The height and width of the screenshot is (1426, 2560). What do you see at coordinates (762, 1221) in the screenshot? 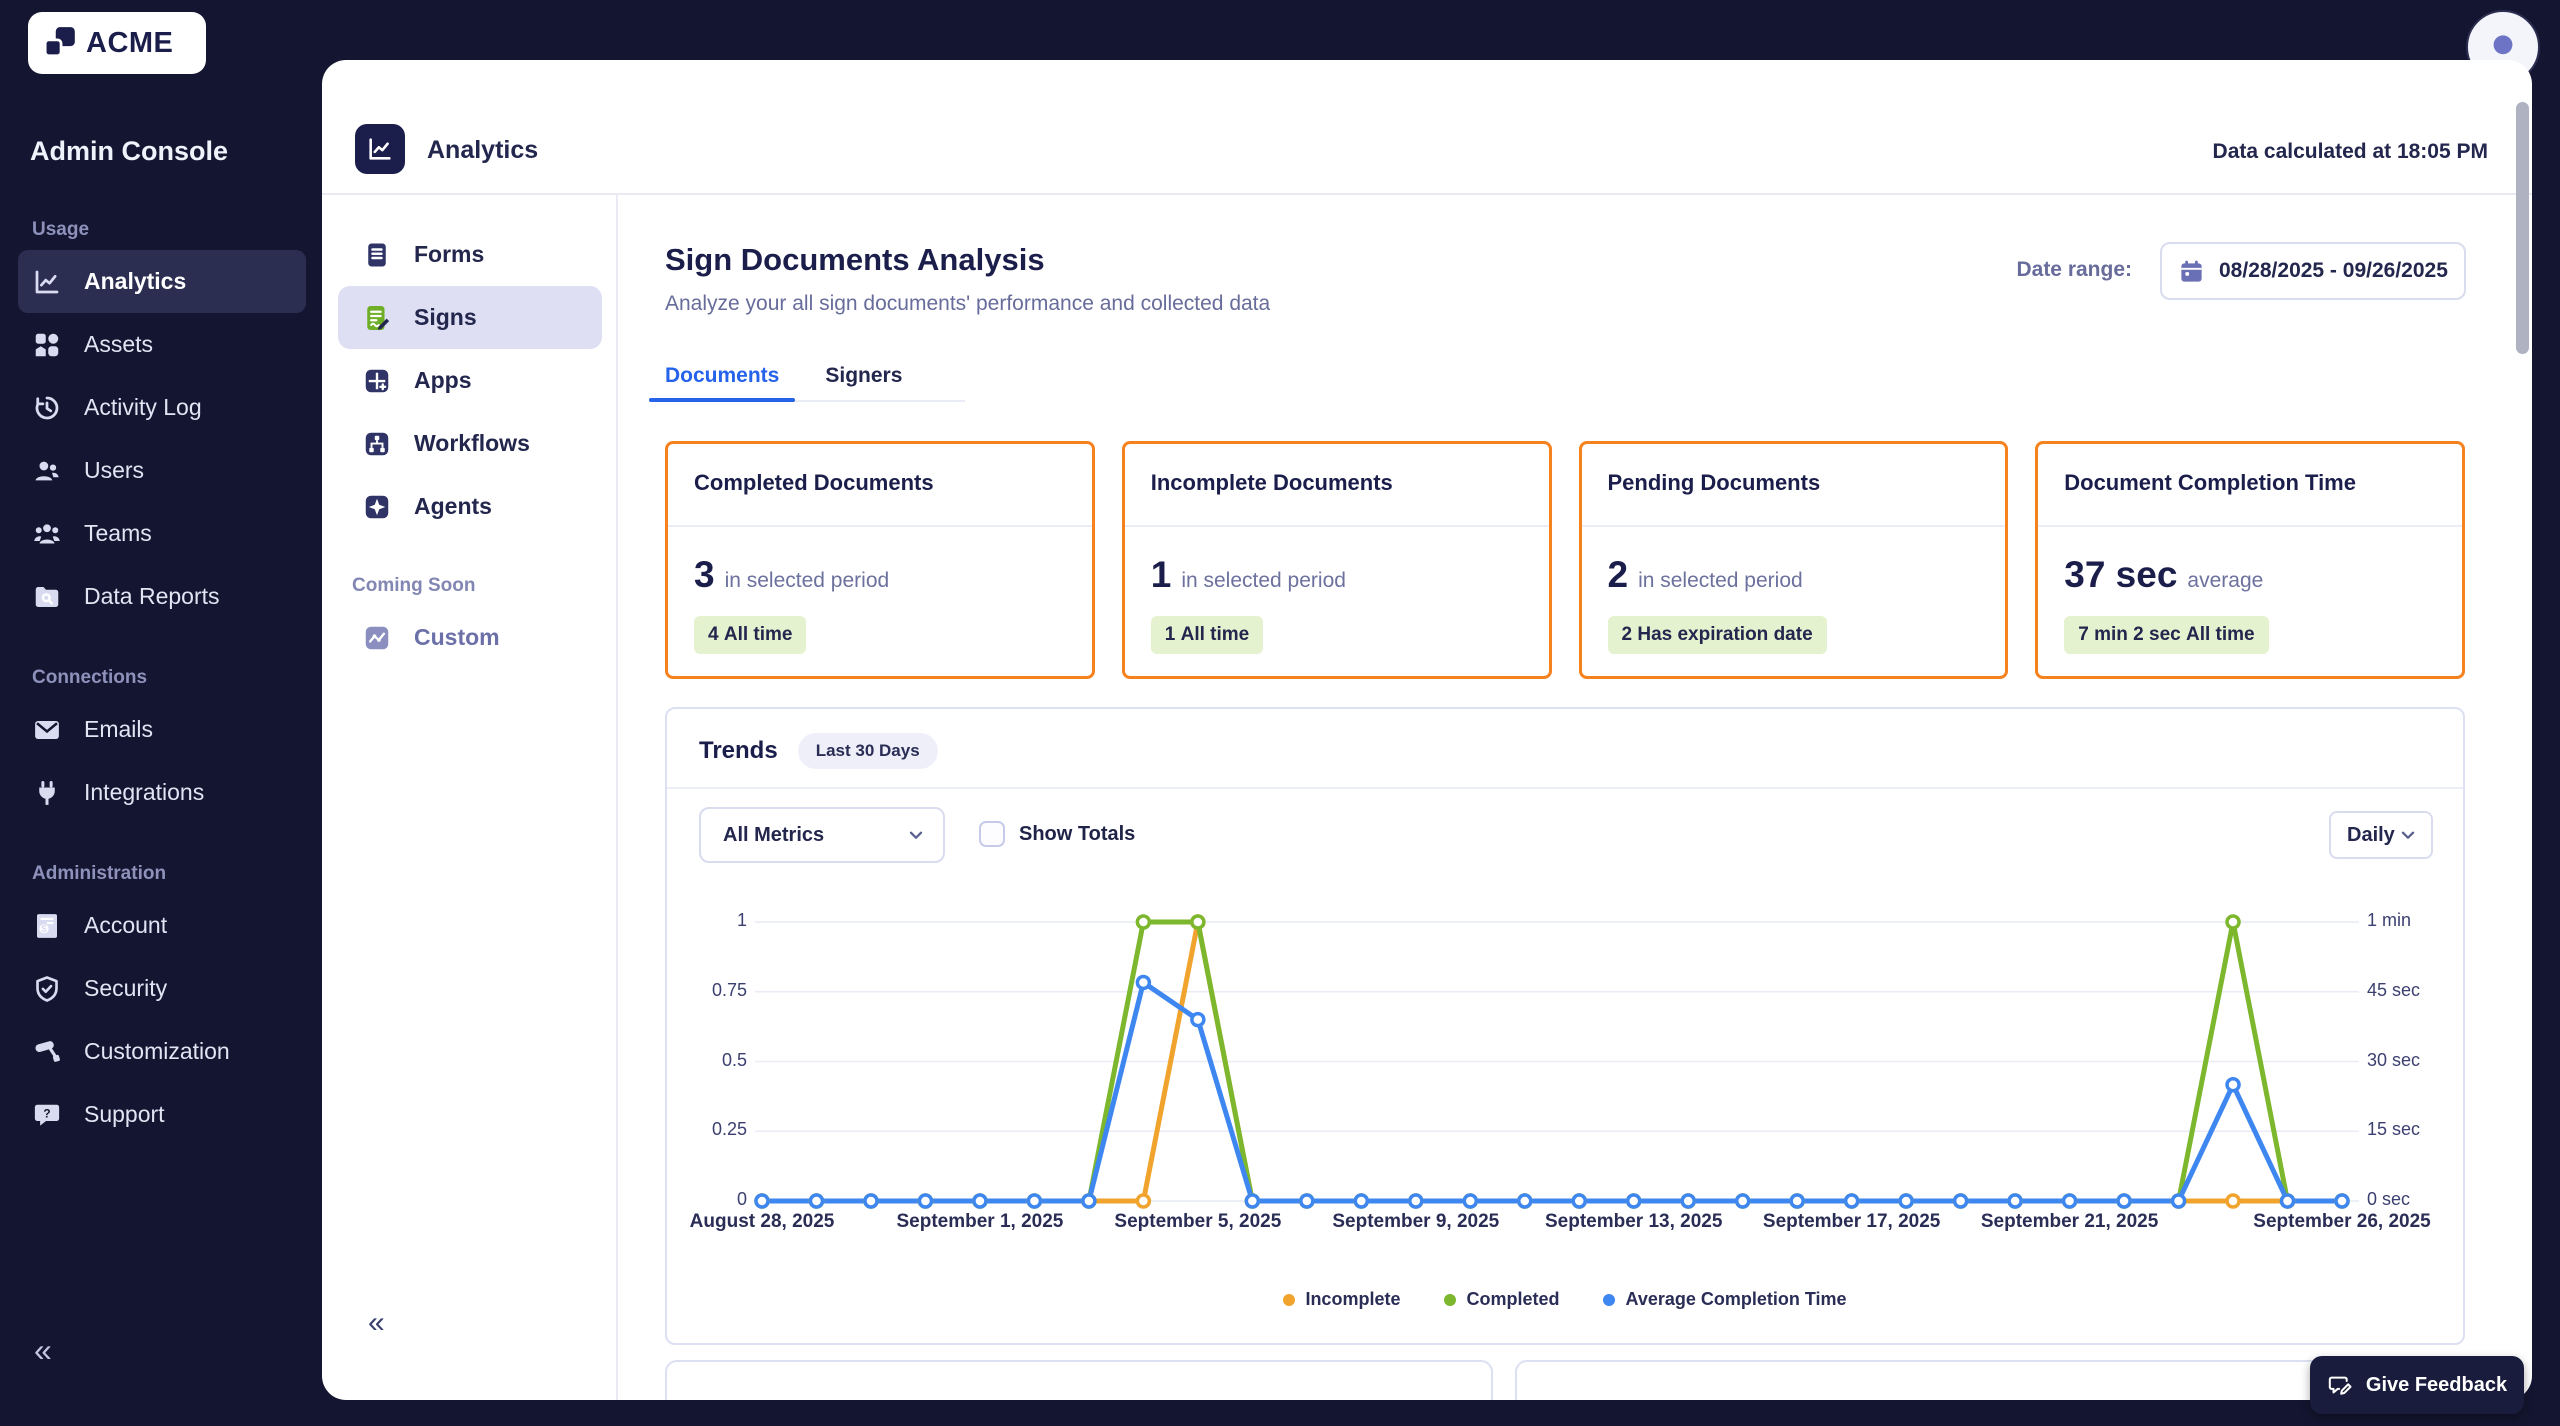
I see `x-axis-tick: August 28, 2025` at bounding box center [762, 1221].